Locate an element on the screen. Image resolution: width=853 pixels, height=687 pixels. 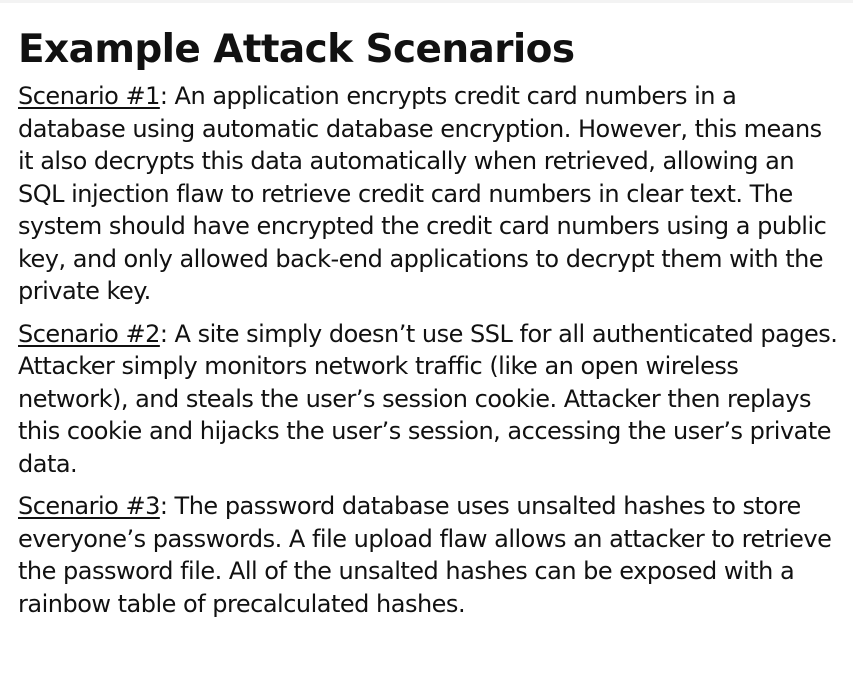
scenario-label: Scenario #3 is located at coordinates (89, 506).